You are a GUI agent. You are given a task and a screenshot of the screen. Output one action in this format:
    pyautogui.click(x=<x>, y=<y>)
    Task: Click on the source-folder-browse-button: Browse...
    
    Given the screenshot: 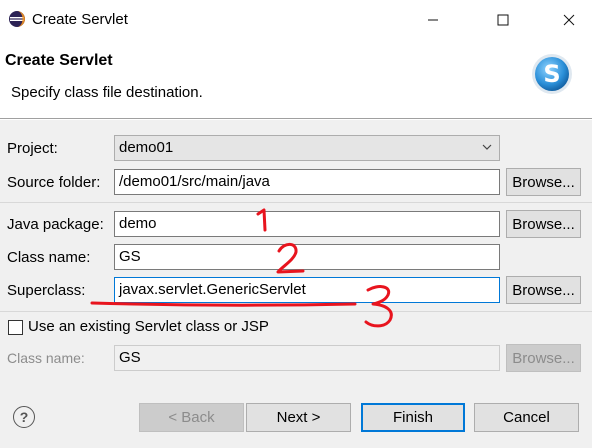 What is the action you would take?
    pyautogui.click(x=543, y=182)
    